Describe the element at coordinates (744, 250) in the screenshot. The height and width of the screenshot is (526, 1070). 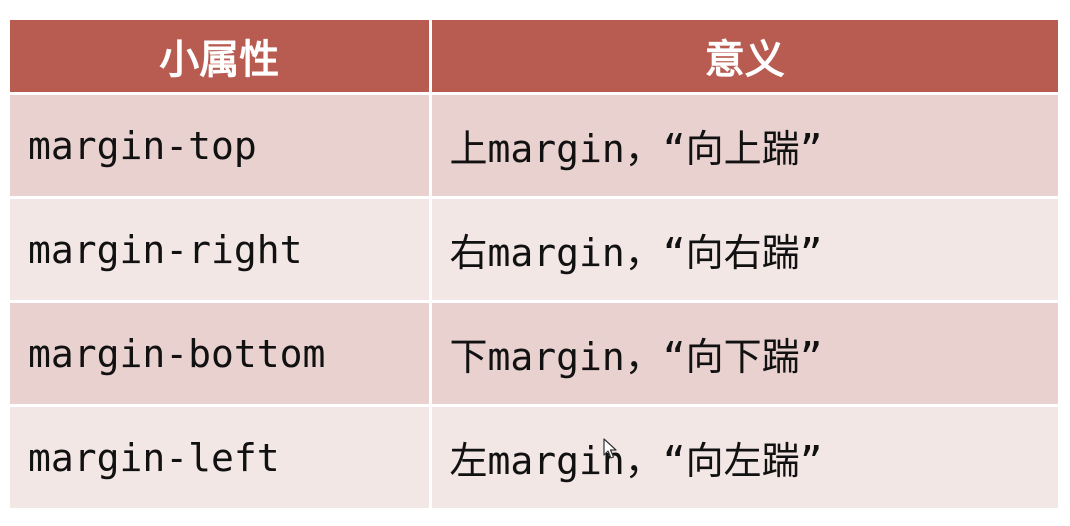
I see `meaning-cell: 右margin，“向右踹”` at that location.